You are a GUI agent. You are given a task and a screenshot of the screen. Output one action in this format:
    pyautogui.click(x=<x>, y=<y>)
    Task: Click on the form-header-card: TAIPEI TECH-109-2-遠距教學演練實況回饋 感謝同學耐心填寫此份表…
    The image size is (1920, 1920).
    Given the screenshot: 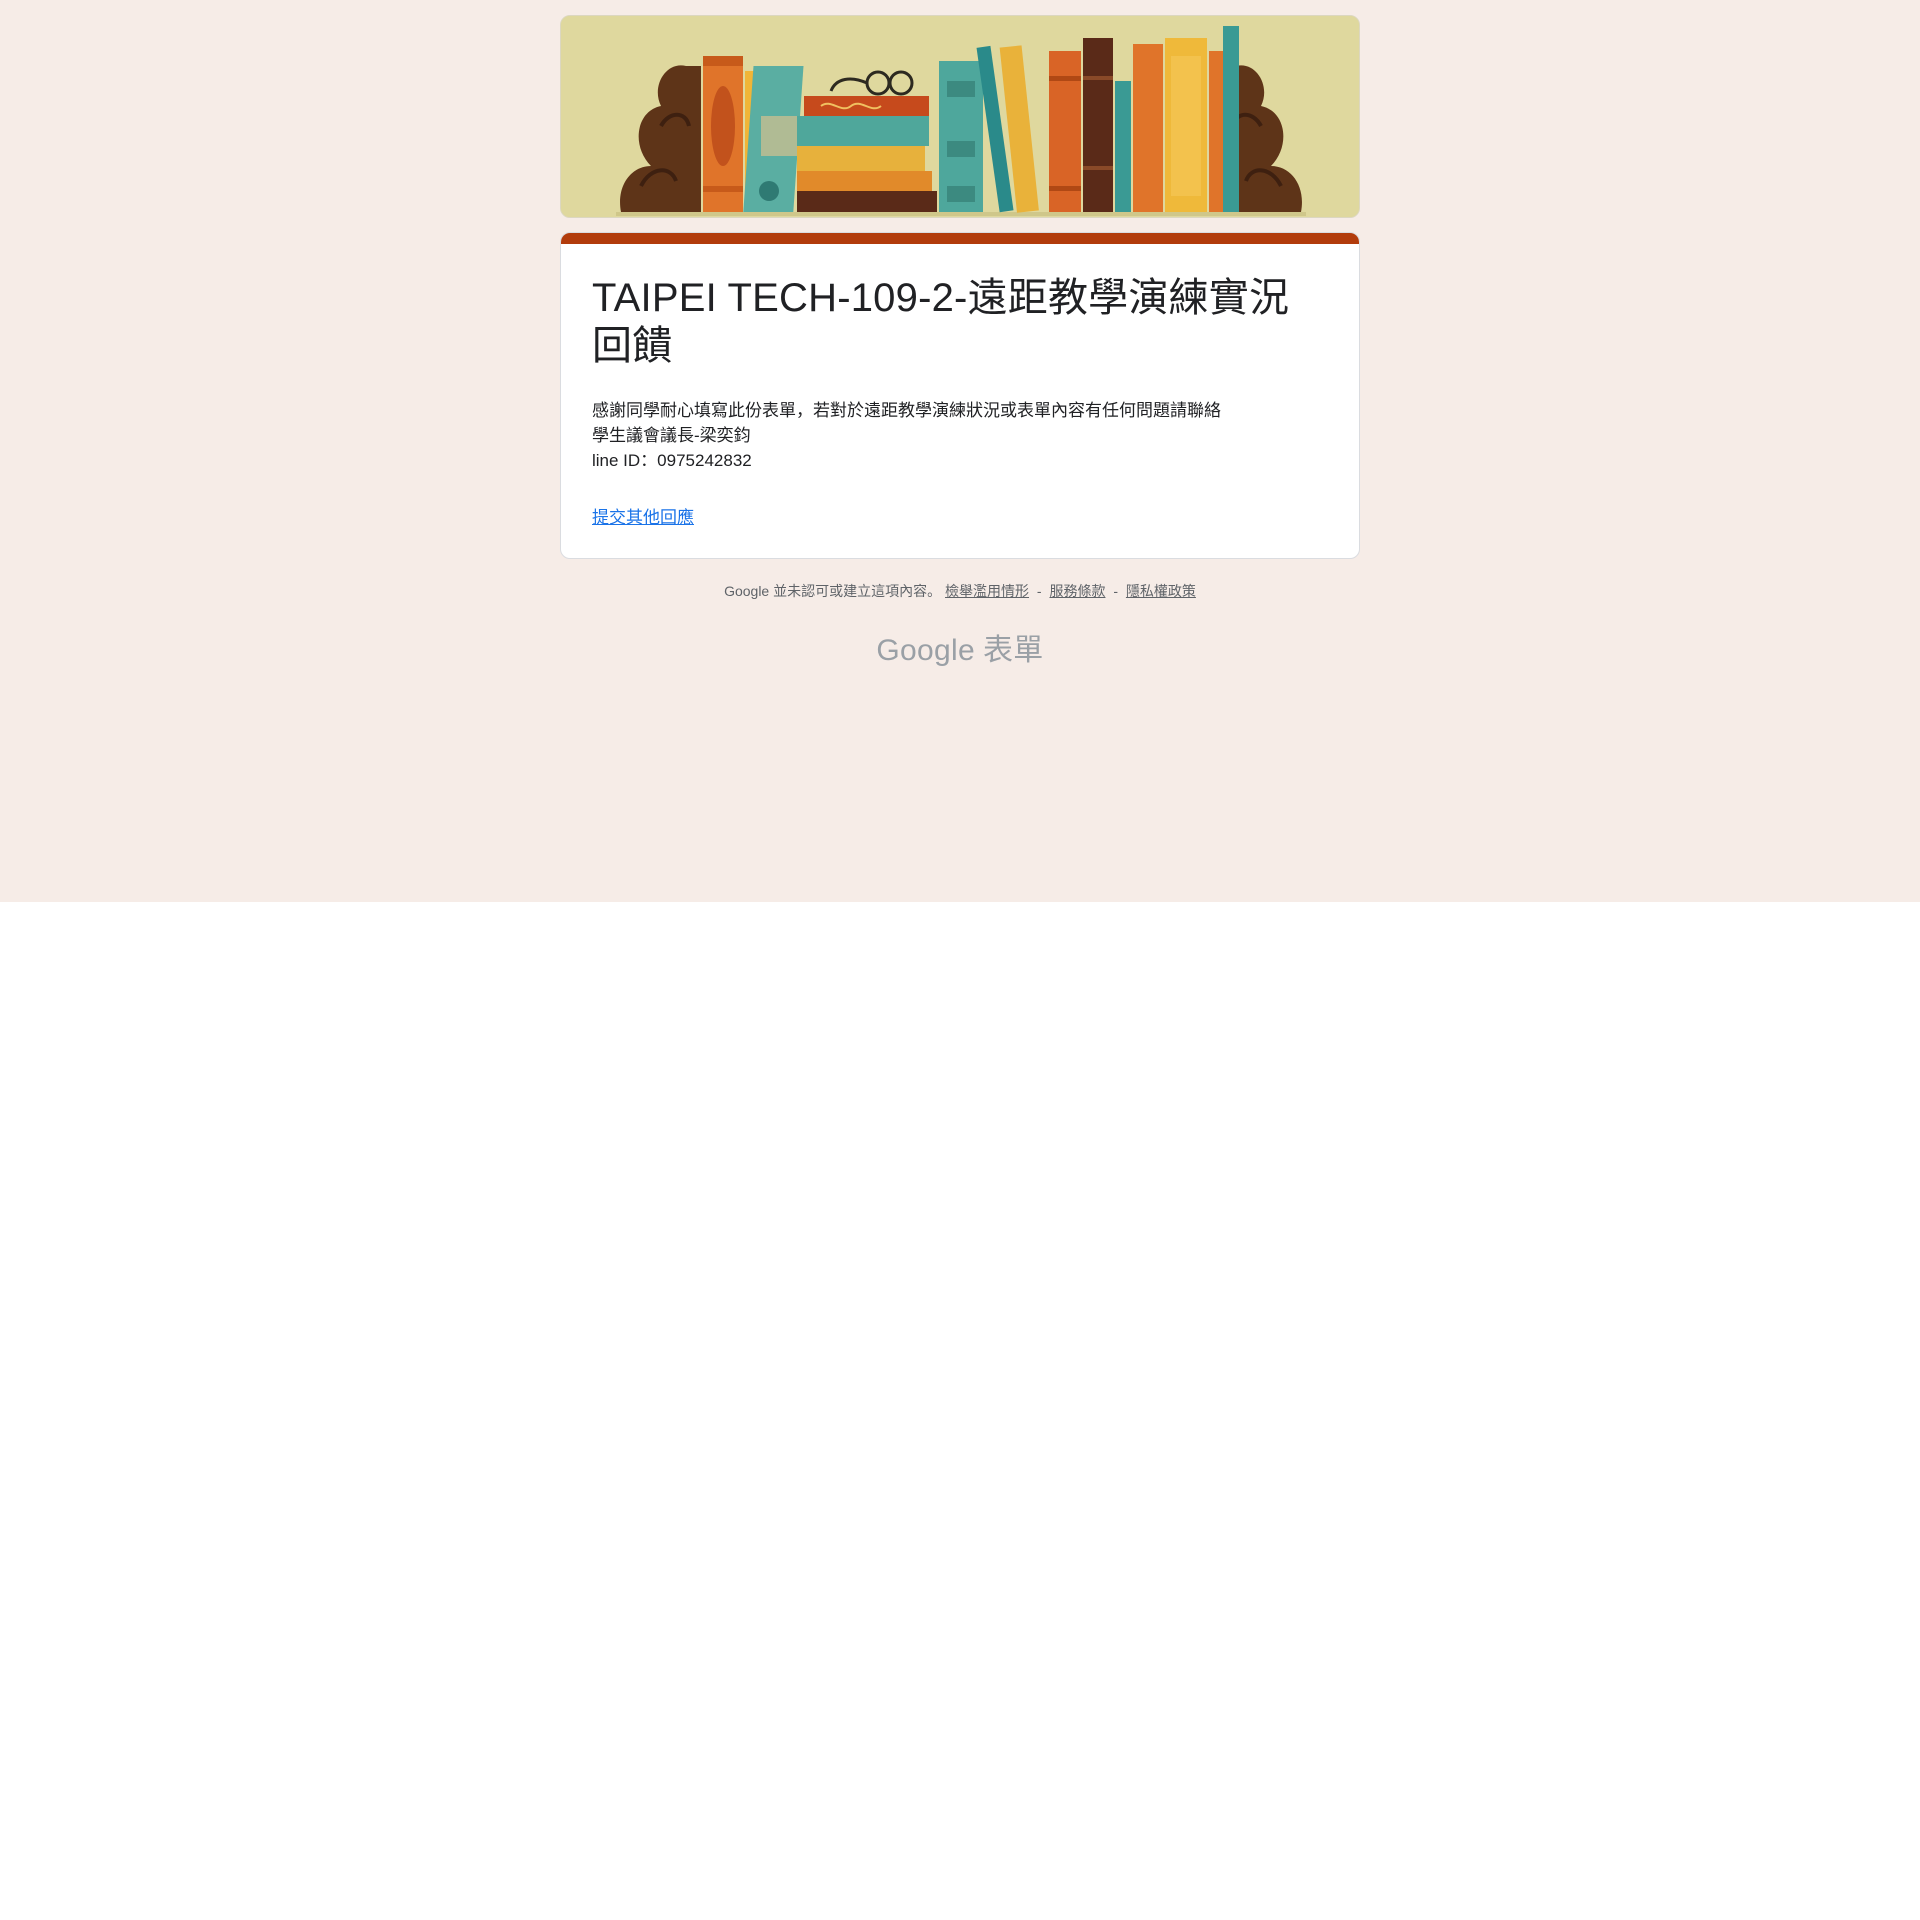 What is the action you would take?
    pyautogui.click(x=960, y=395)
    